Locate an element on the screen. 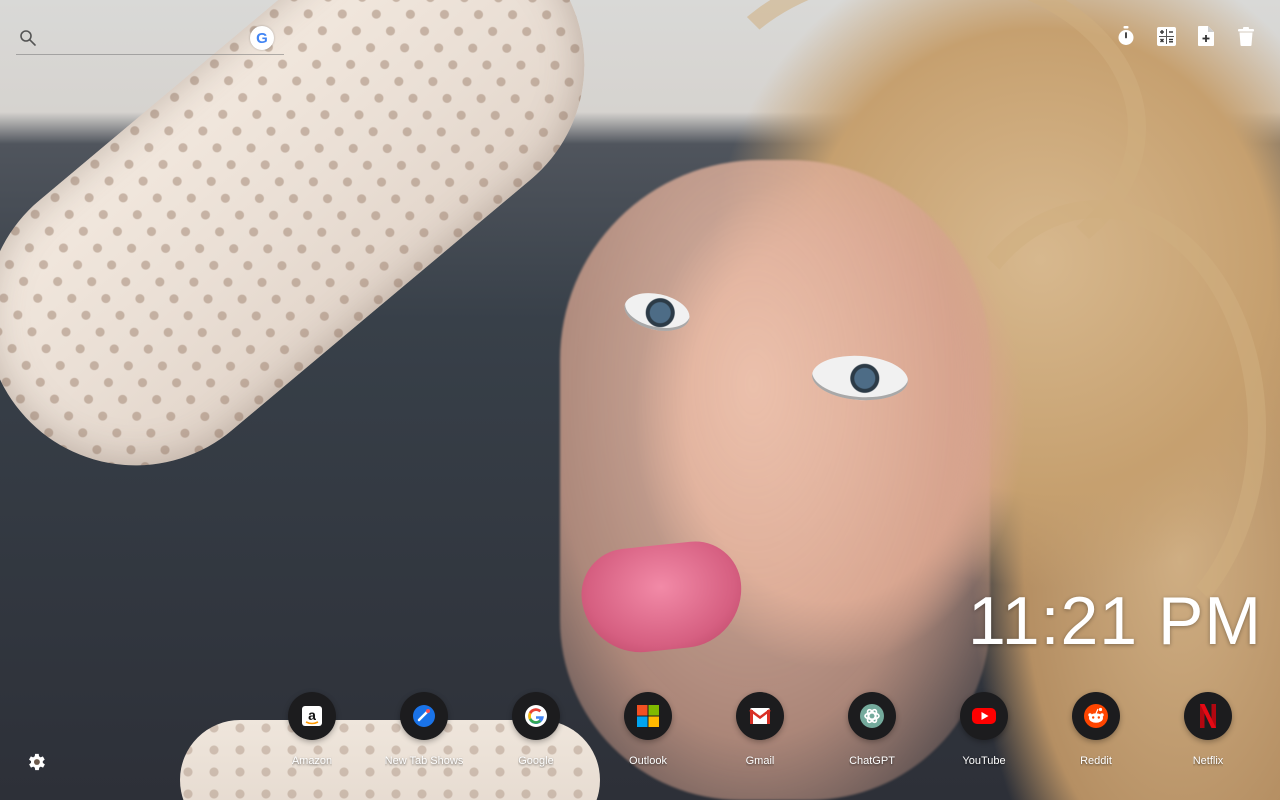  shortcut-label: ChatGPT is located at coordinates (872, 761).